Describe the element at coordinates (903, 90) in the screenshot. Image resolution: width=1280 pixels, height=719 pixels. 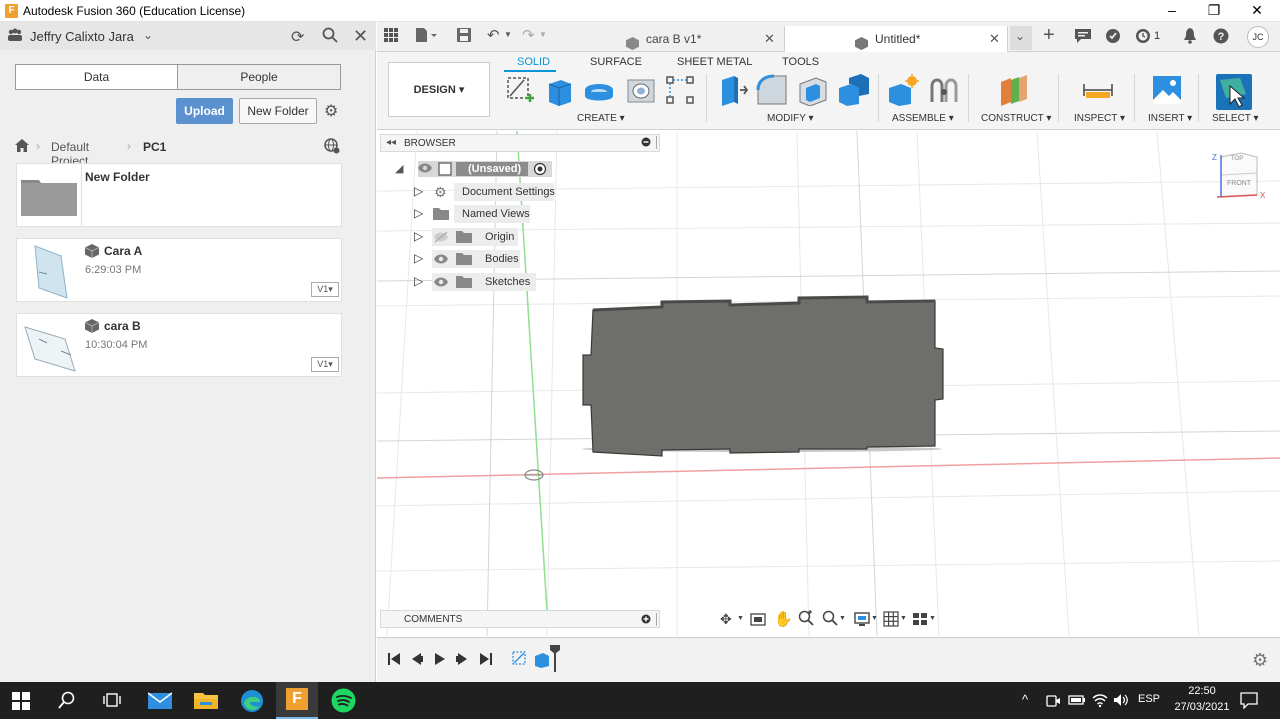
I see `new-component-icon` at that location.